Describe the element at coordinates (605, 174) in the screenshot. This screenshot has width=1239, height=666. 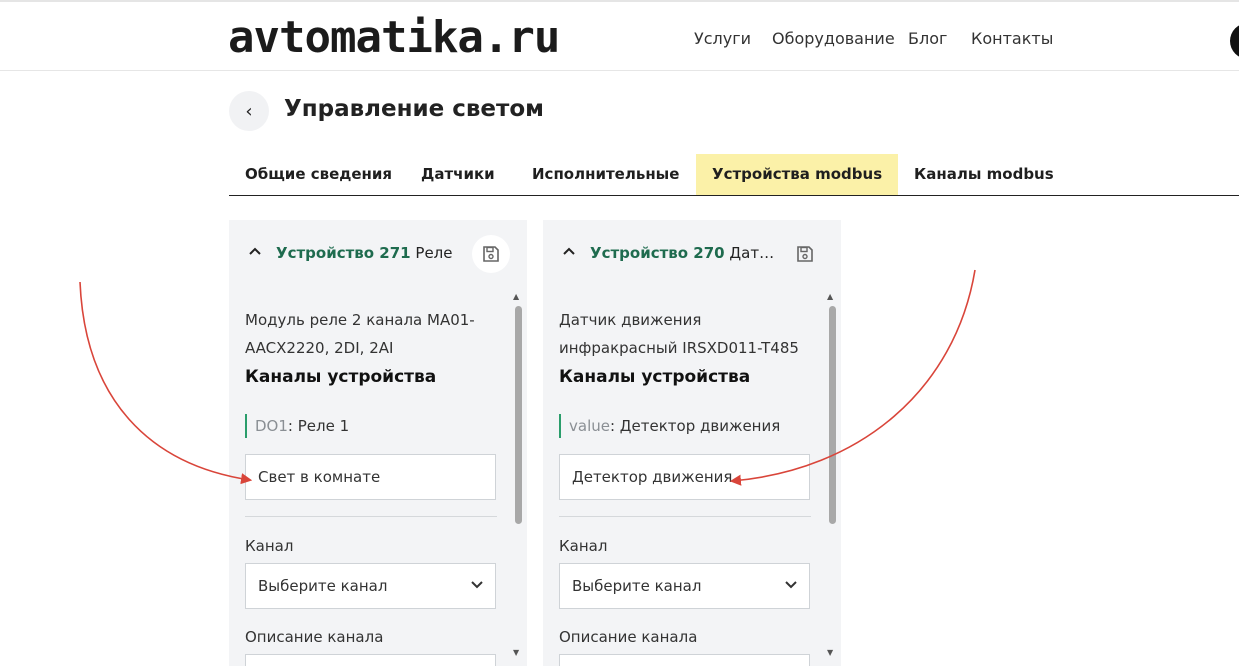
I see `tab-actuators: Исполнительные` at that location.